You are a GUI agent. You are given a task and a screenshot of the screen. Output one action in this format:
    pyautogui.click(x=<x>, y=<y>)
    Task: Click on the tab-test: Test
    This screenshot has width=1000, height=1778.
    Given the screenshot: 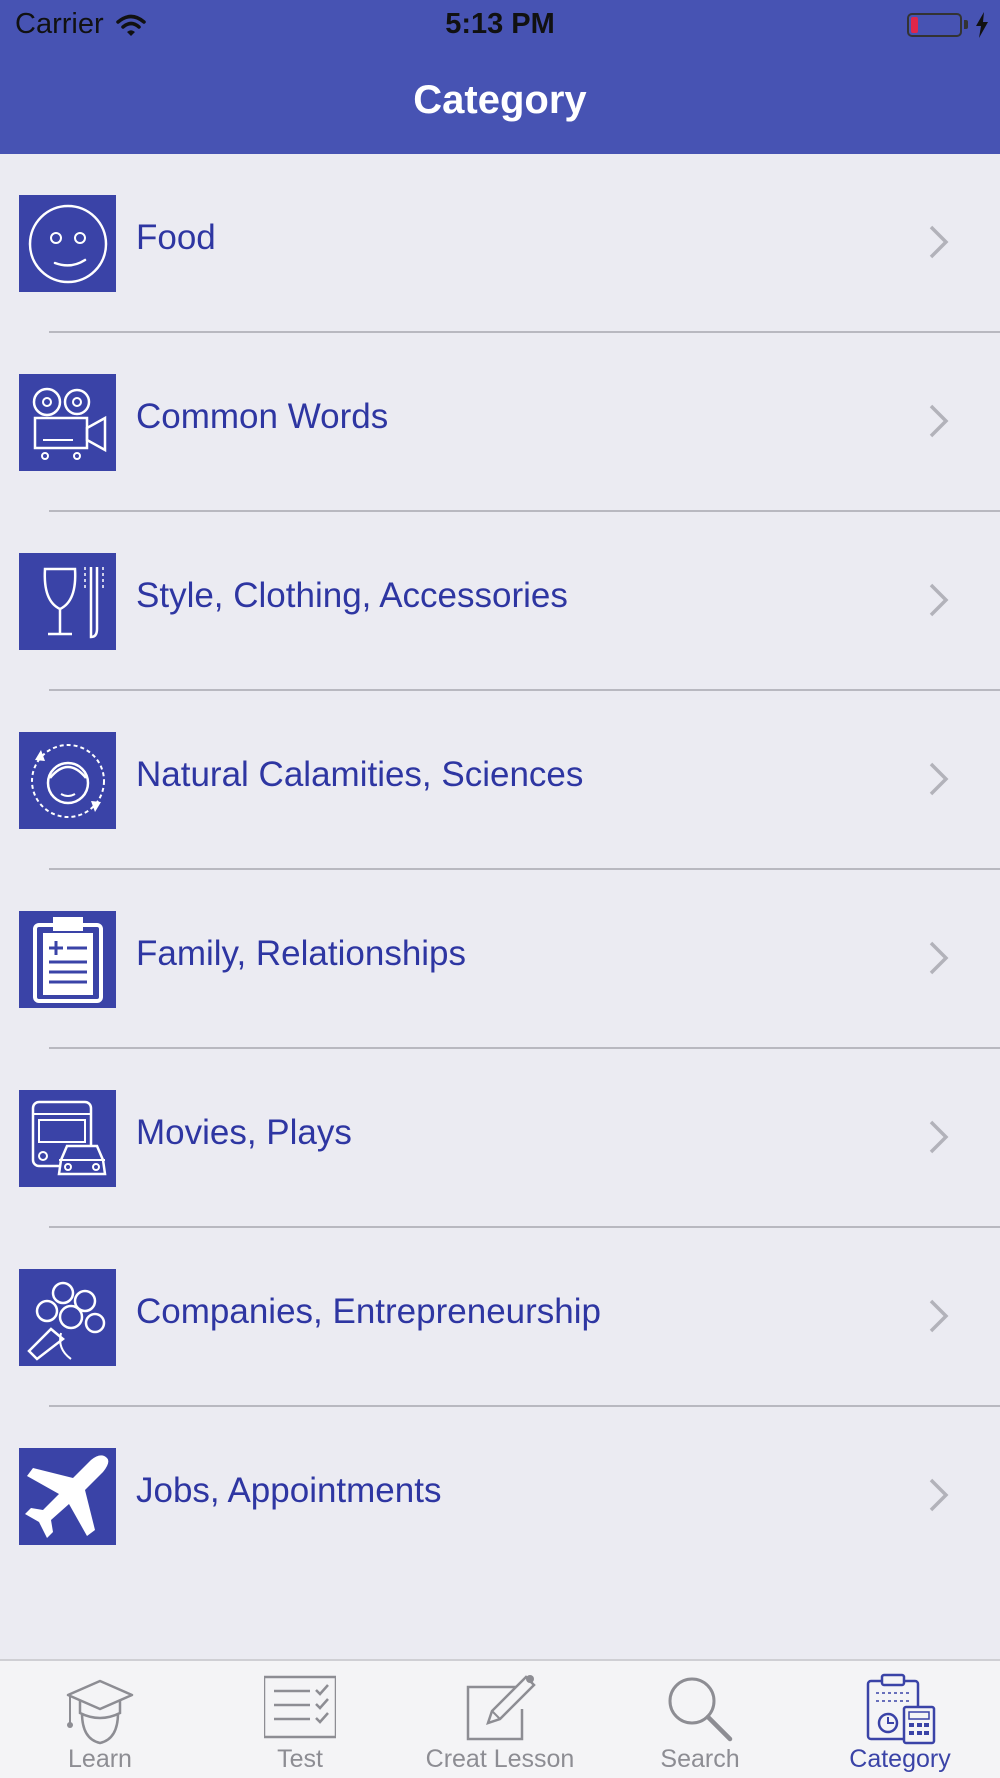 What is the action you would take?
    pyautogui.click(x=300, y=1719)
    